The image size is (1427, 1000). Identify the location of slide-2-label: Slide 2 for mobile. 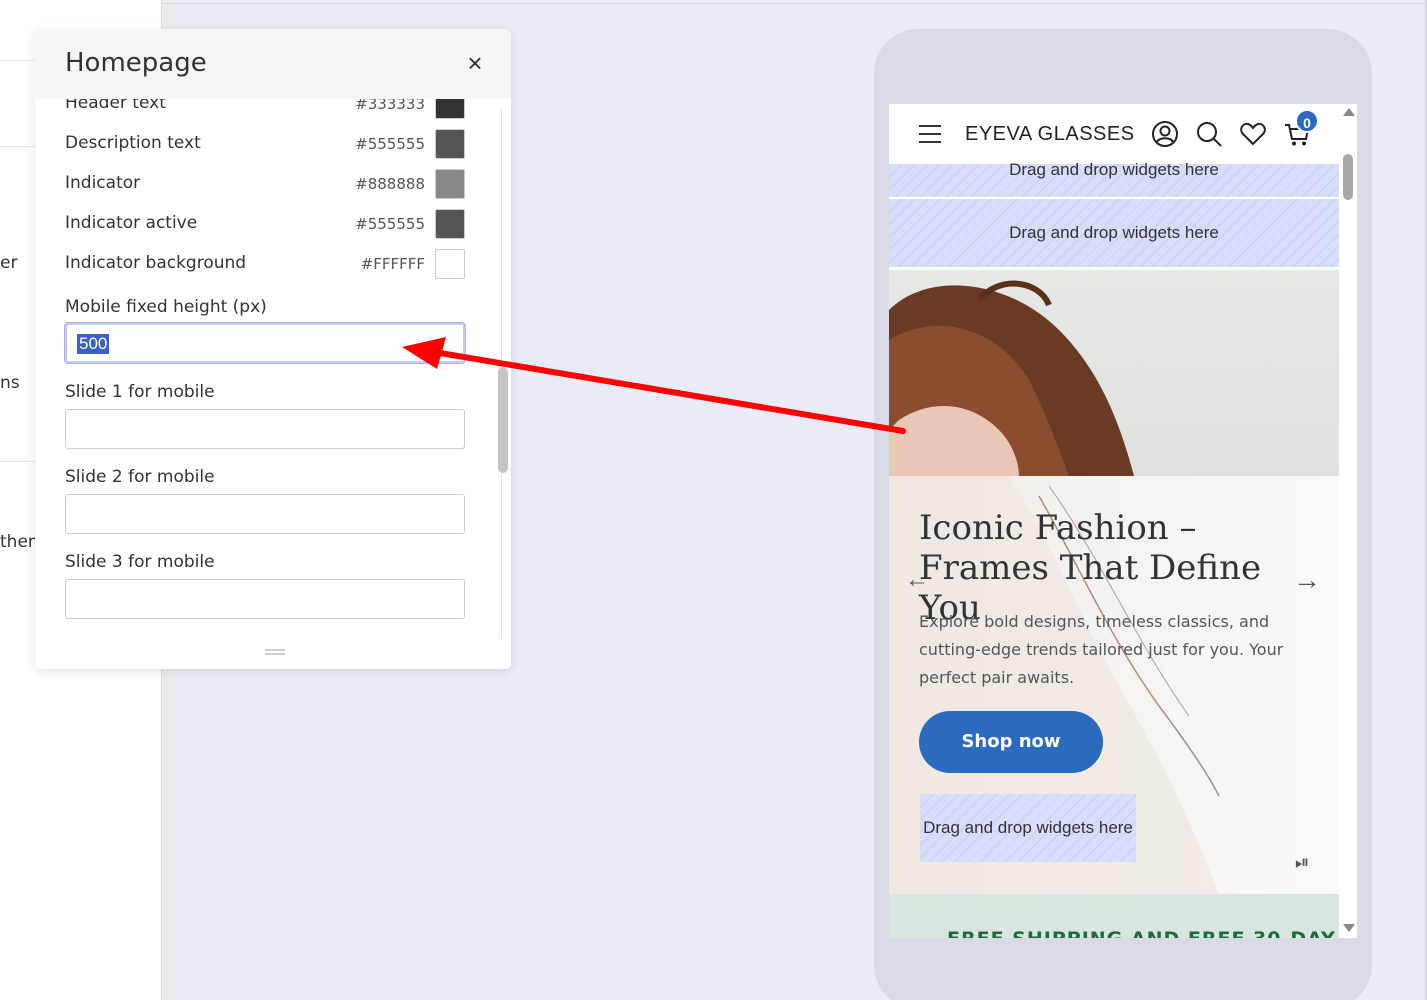
(140, 477).